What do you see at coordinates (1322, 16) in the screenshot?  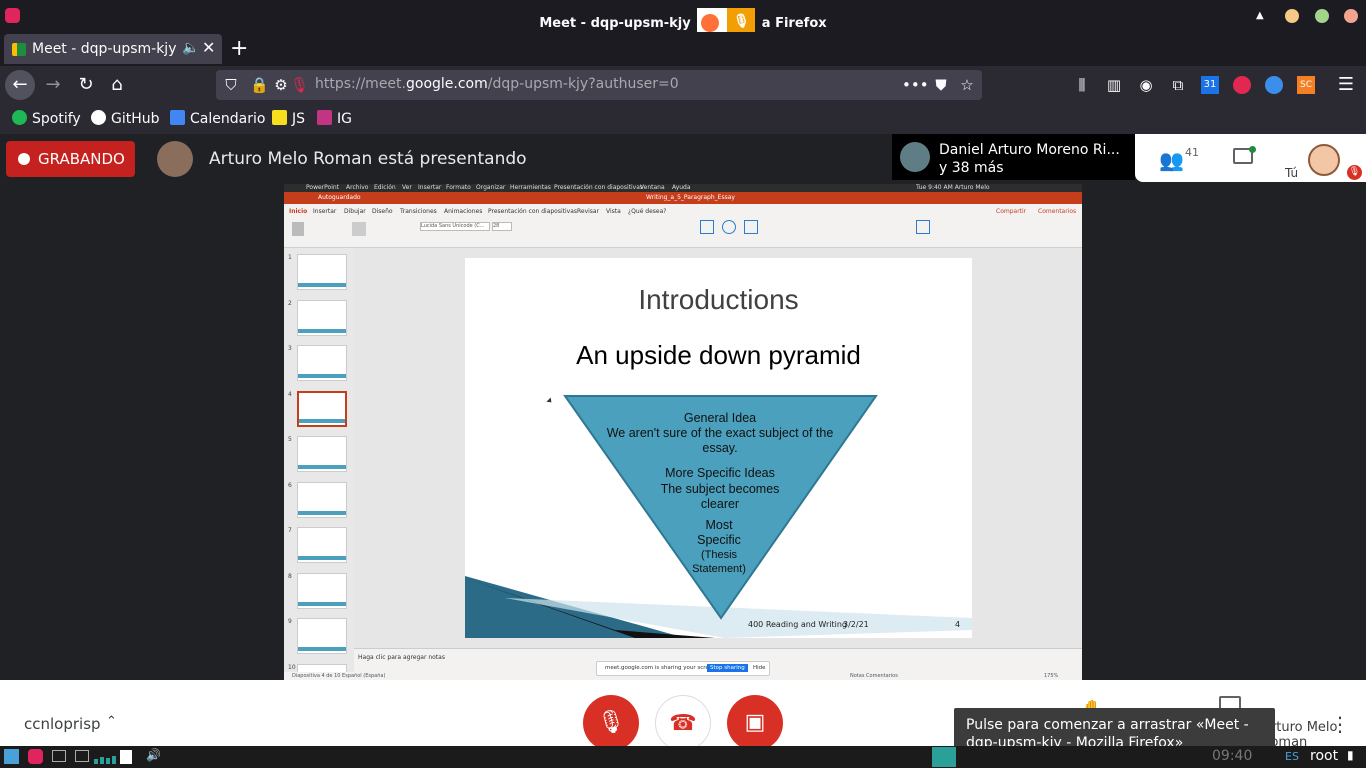 I see `maximize-button` at bounding box center [1322, 16].